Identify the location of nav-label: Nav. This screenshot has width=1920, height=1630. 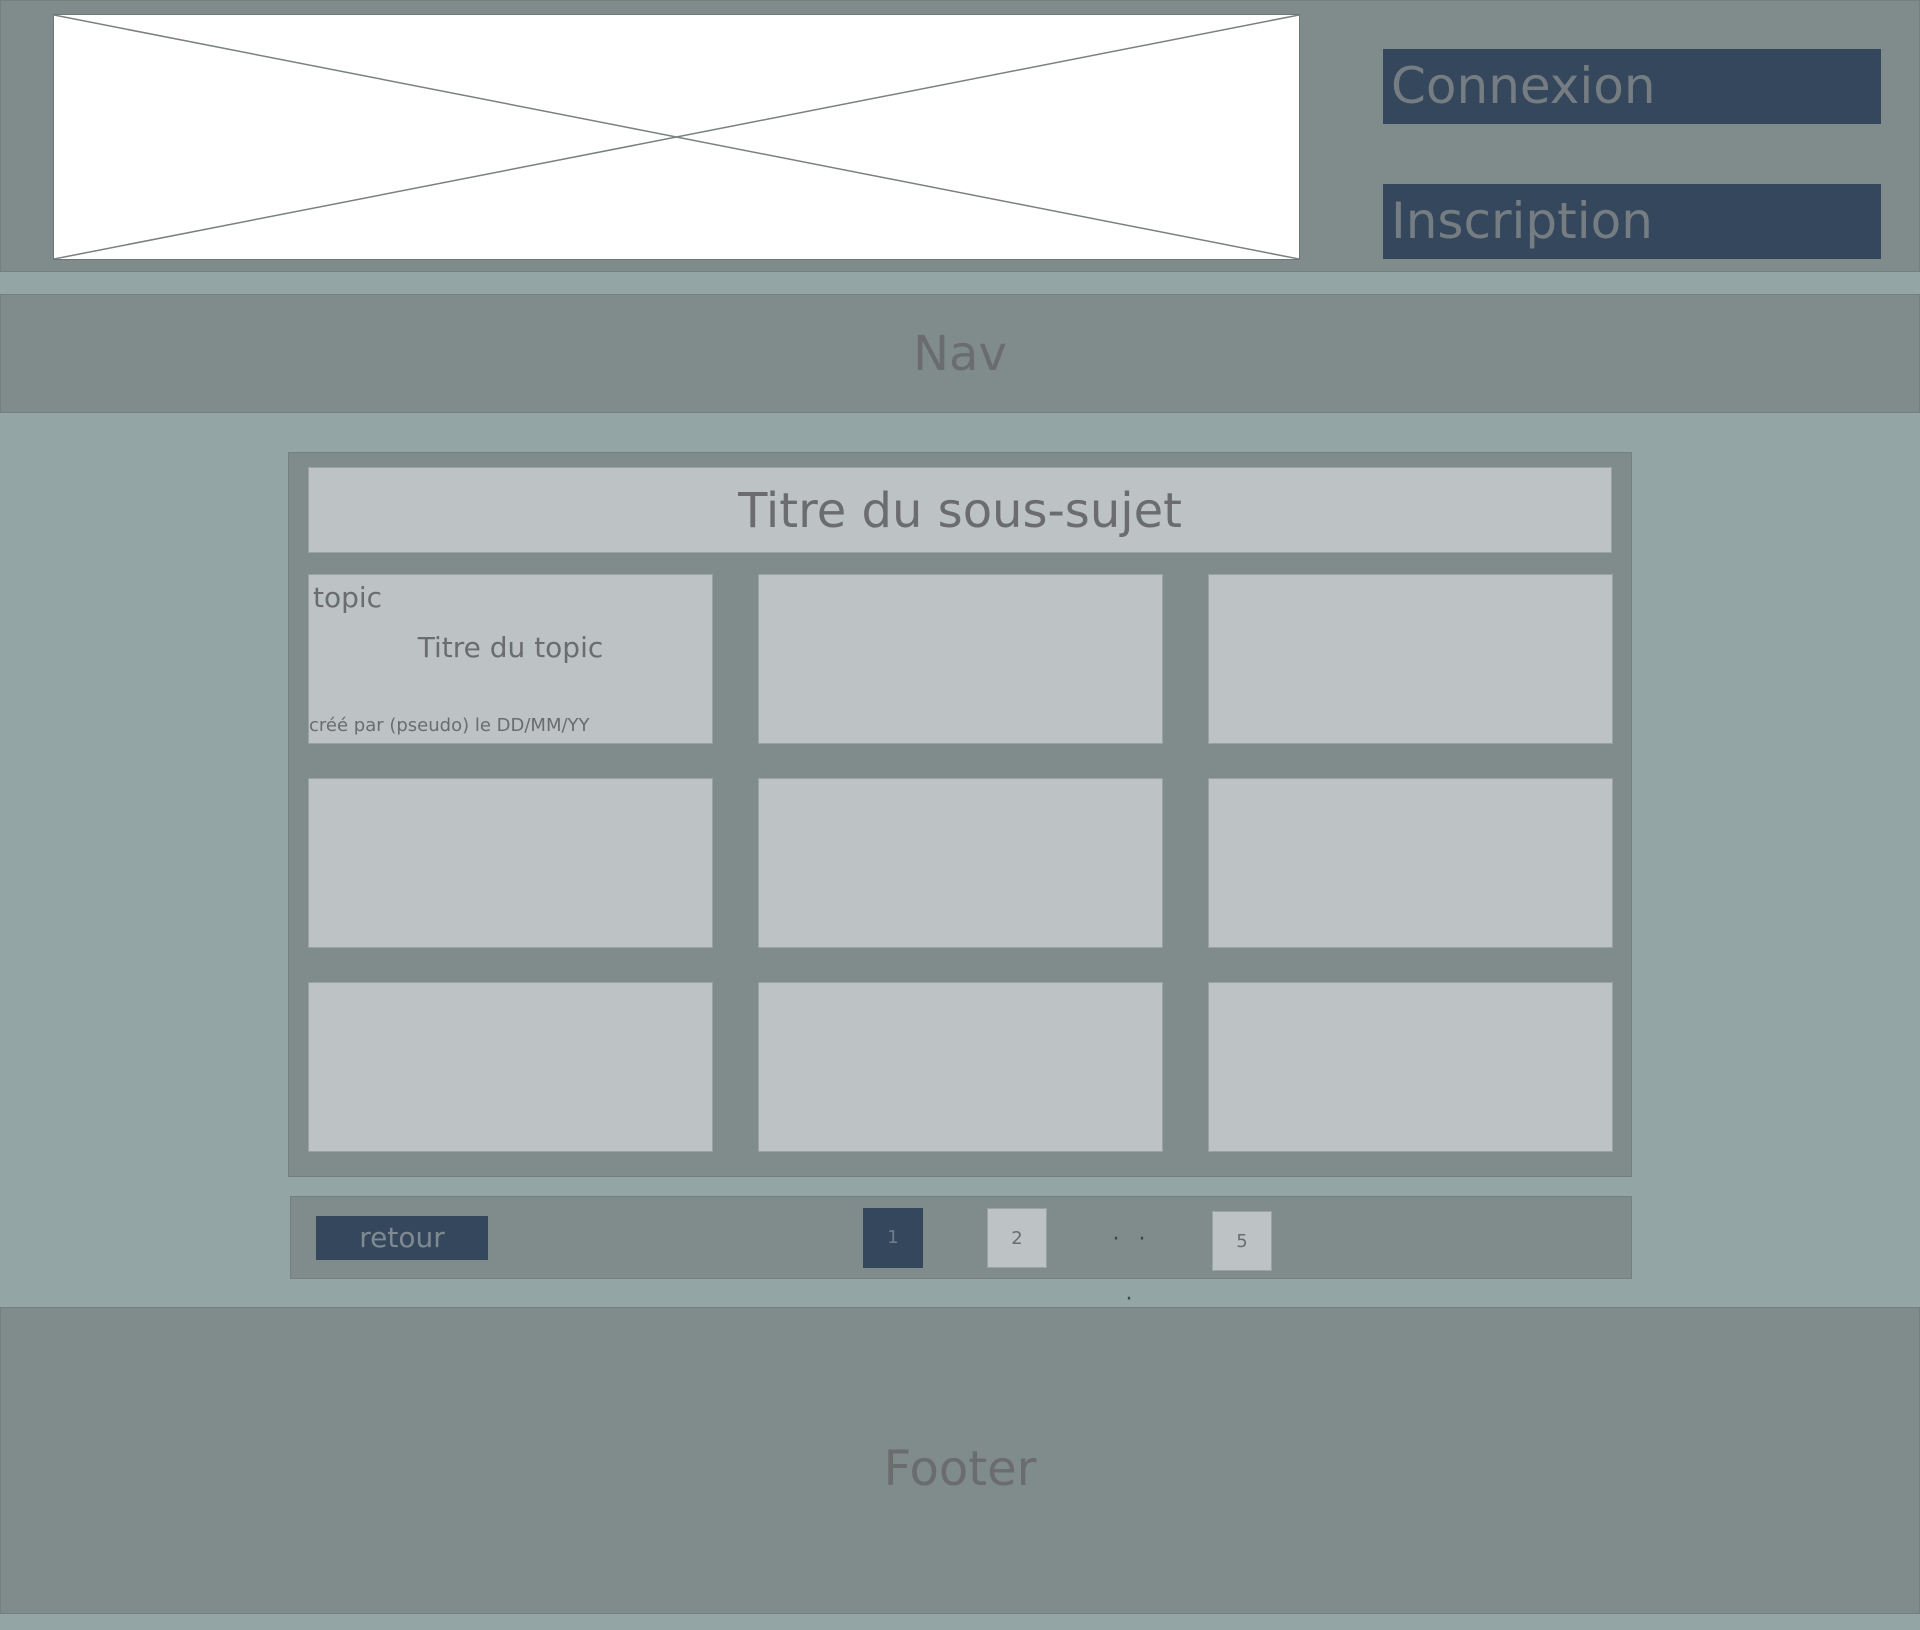
(960, 354).